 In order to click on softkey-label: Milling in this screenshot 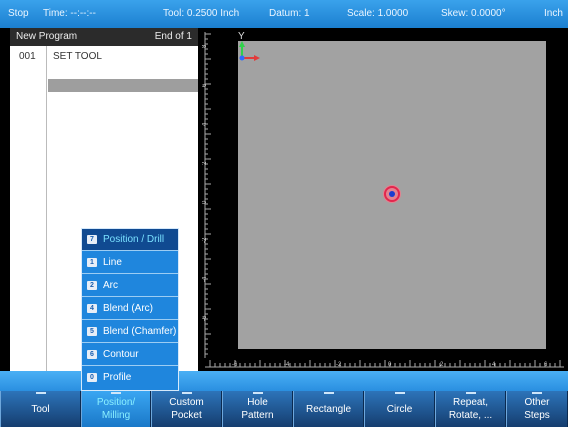, I will do `click(116, 415)`.